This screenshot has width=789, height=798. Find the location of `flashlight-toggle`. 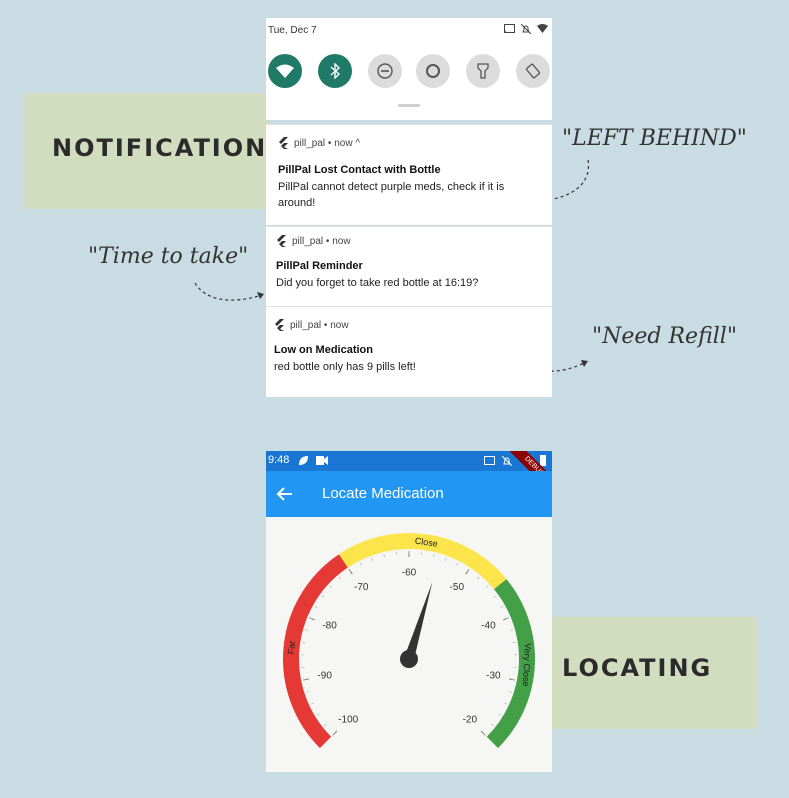

flashlight-toggle is located at coordinates (483, 71).